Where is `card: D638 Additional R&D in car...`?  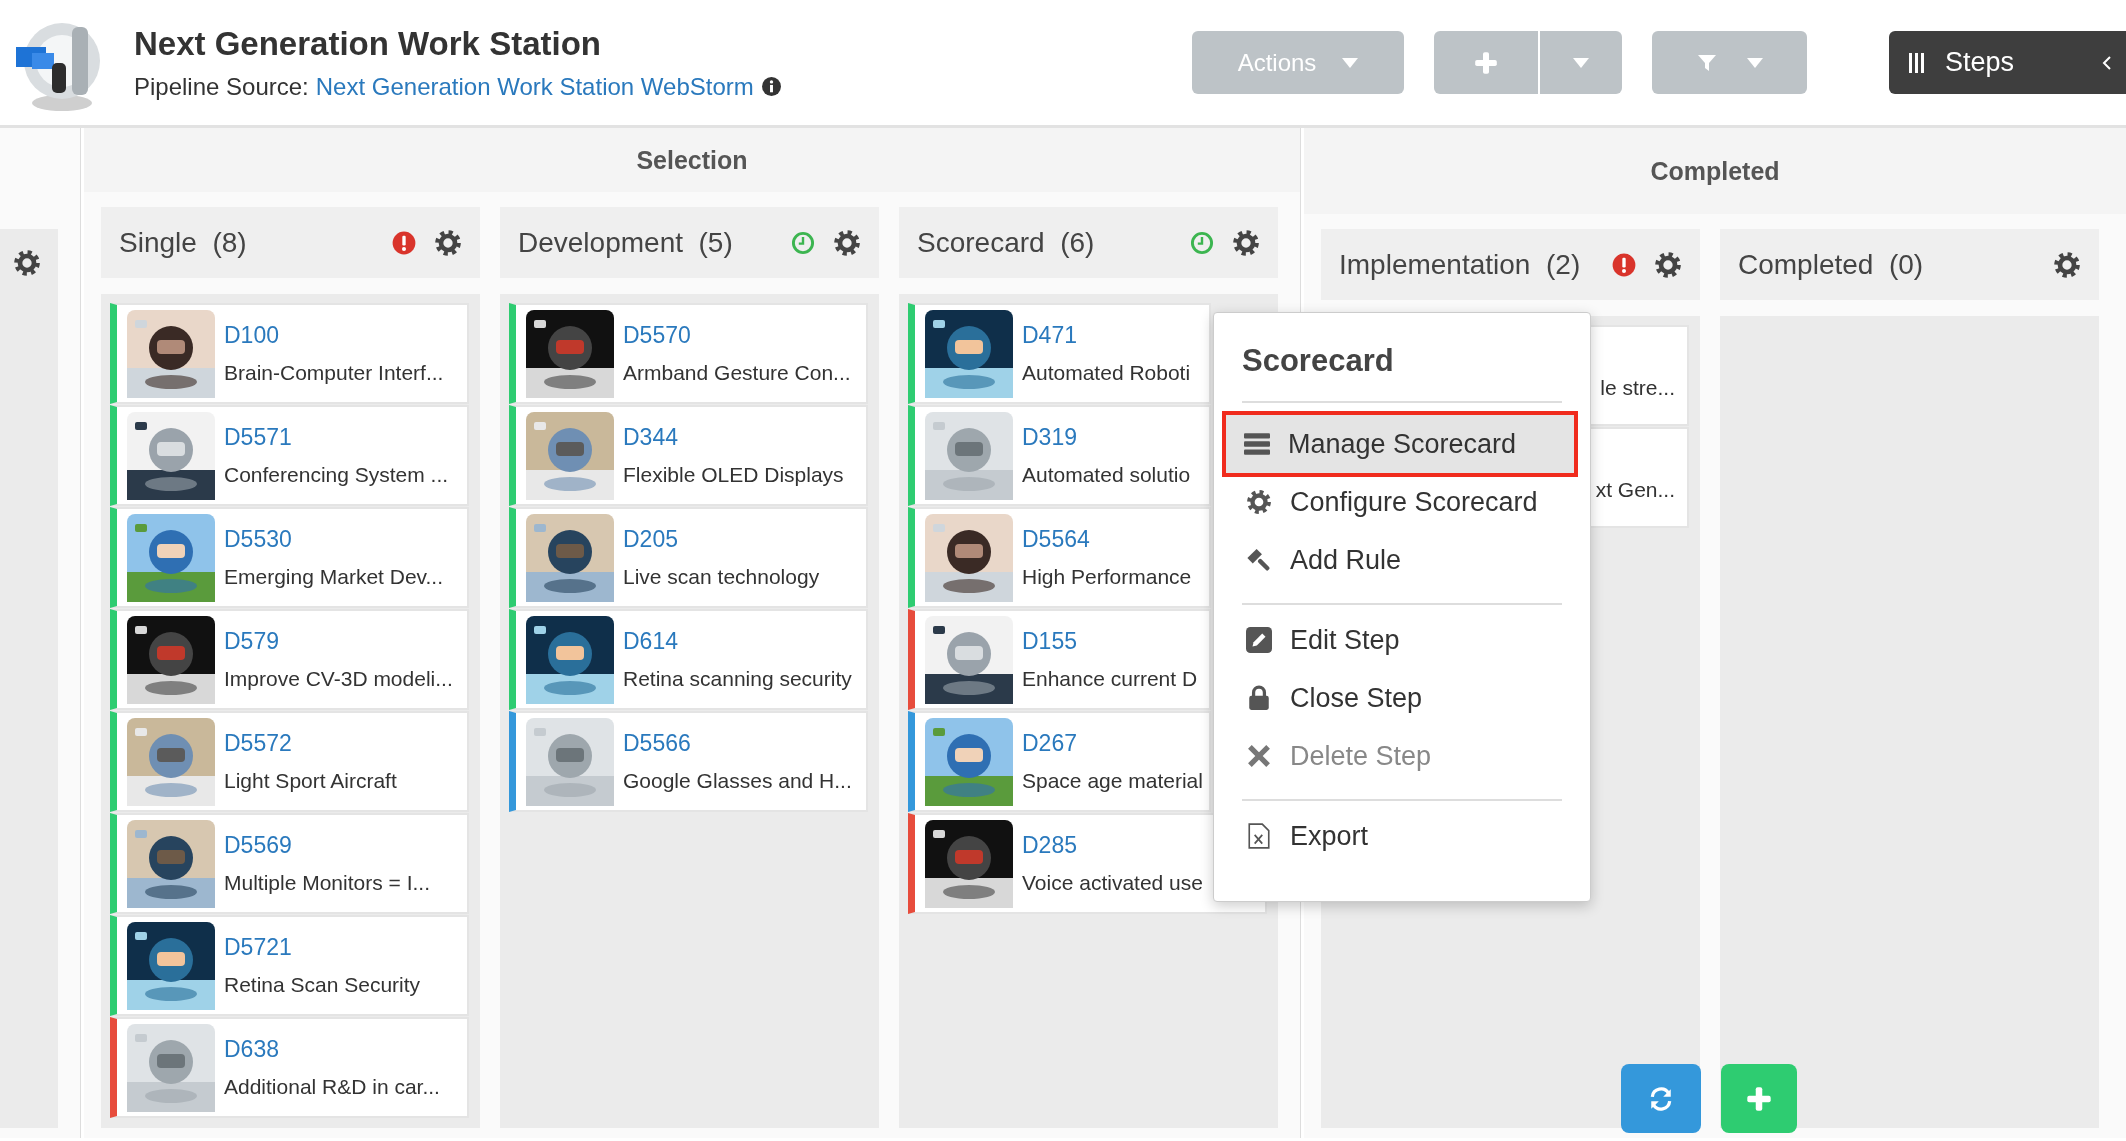 card: D638 Additional R&D in car... is located at coordinates (289, 1067).